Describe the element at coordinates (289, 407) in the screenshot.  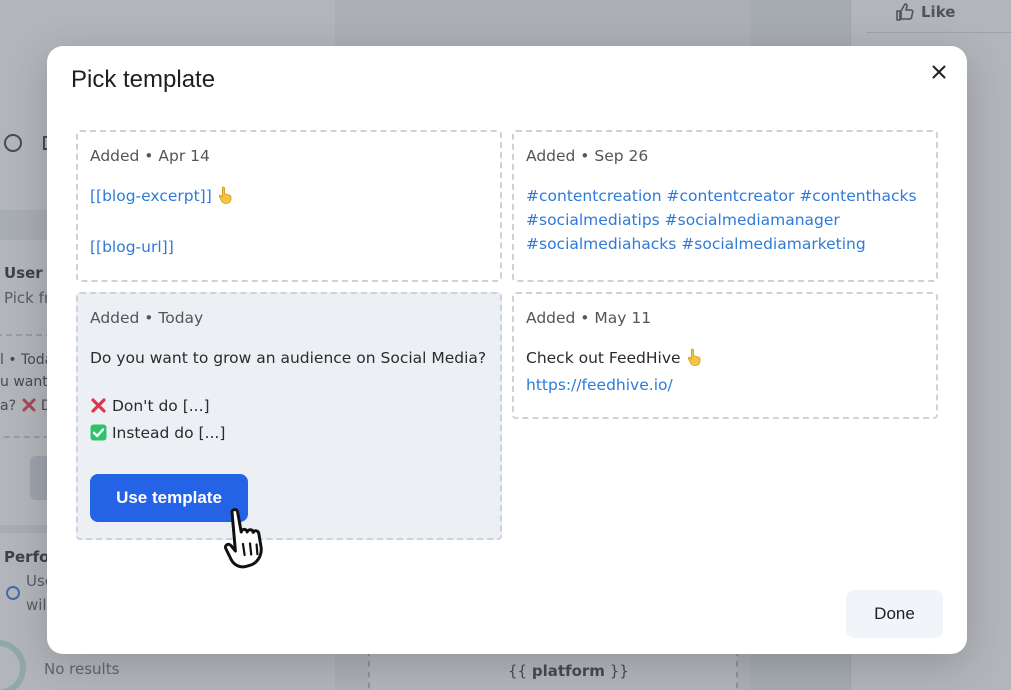
I see `template-dont-line: Don't do [...]` at that location.